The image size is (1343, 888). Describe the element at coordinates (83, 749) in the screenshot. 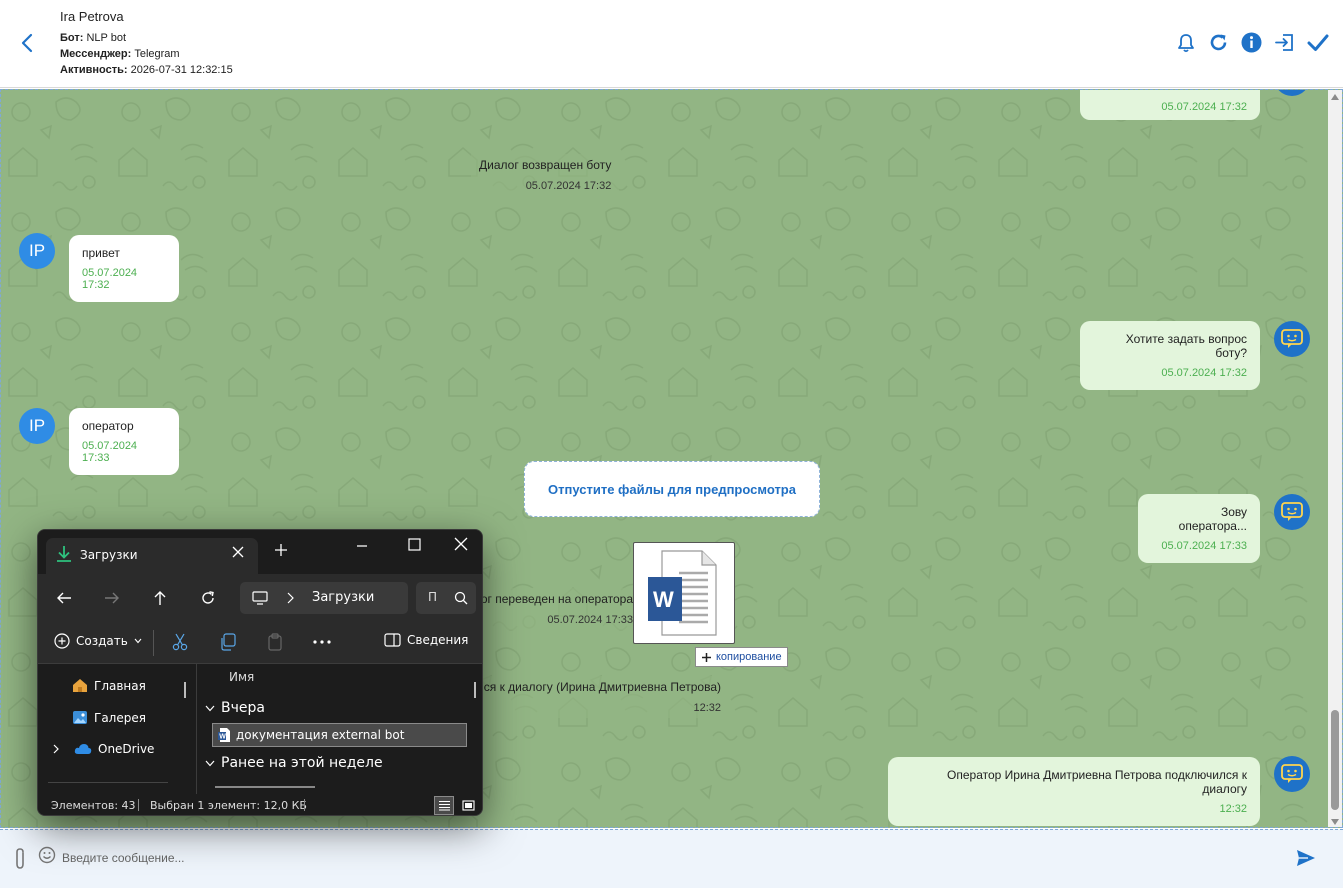

I see `onedrive-icon` at that location.